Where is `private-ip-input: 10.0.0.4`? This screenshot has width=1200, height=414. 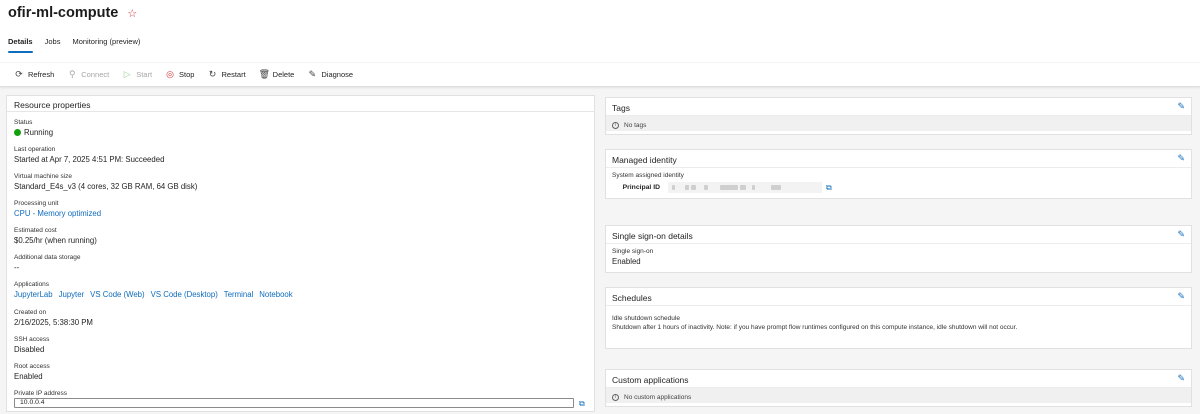
private-ip-input: 10.0.0.4 is located at coordinates (294, 403).